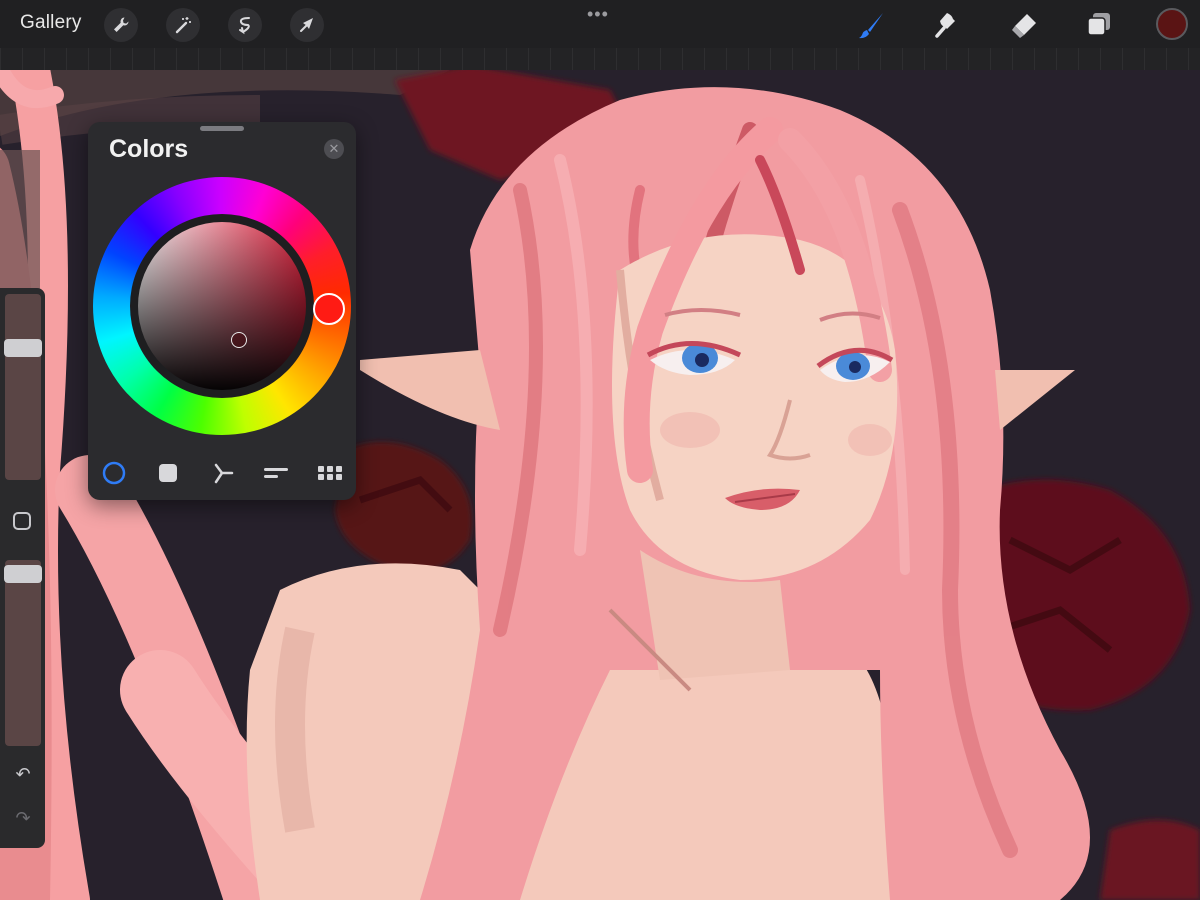 This screenshot has height=900, width=1200. I want to click on selection-icon, so click(244, 26).